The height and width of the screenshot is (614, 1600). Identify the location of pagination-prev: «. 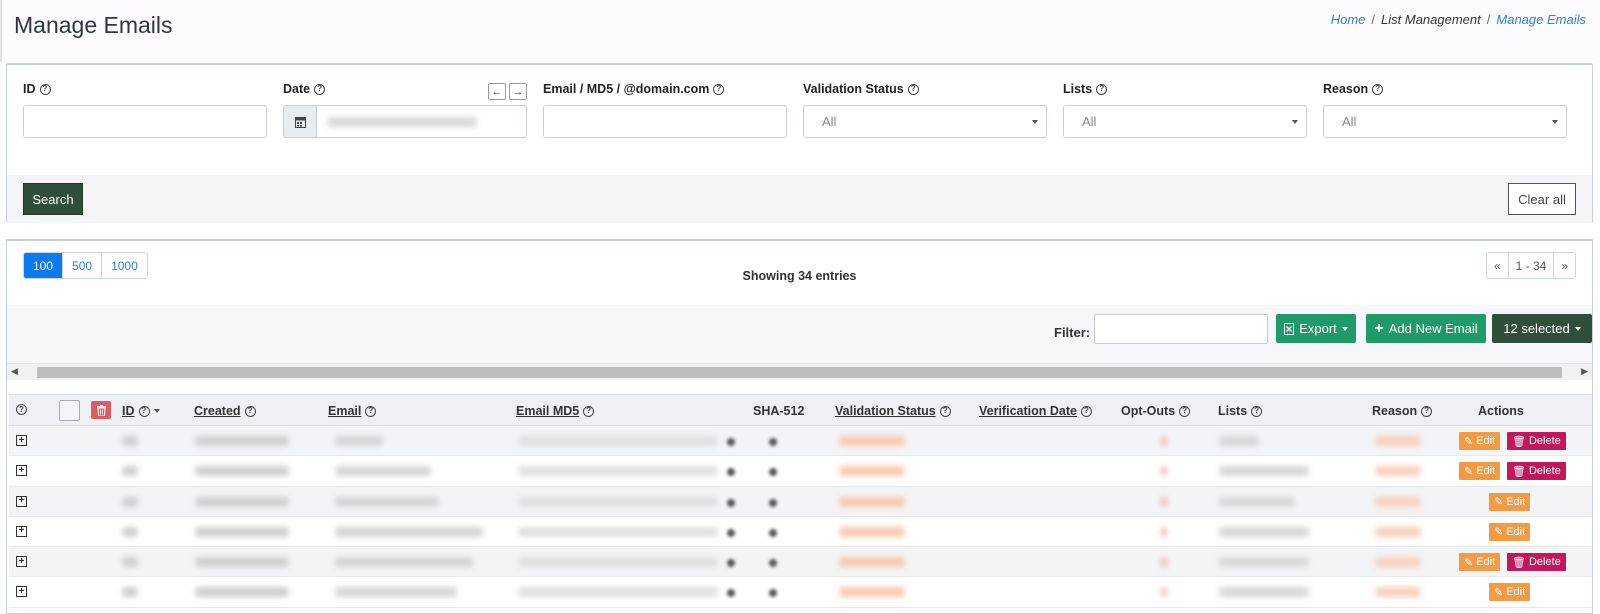
(1498, 265).